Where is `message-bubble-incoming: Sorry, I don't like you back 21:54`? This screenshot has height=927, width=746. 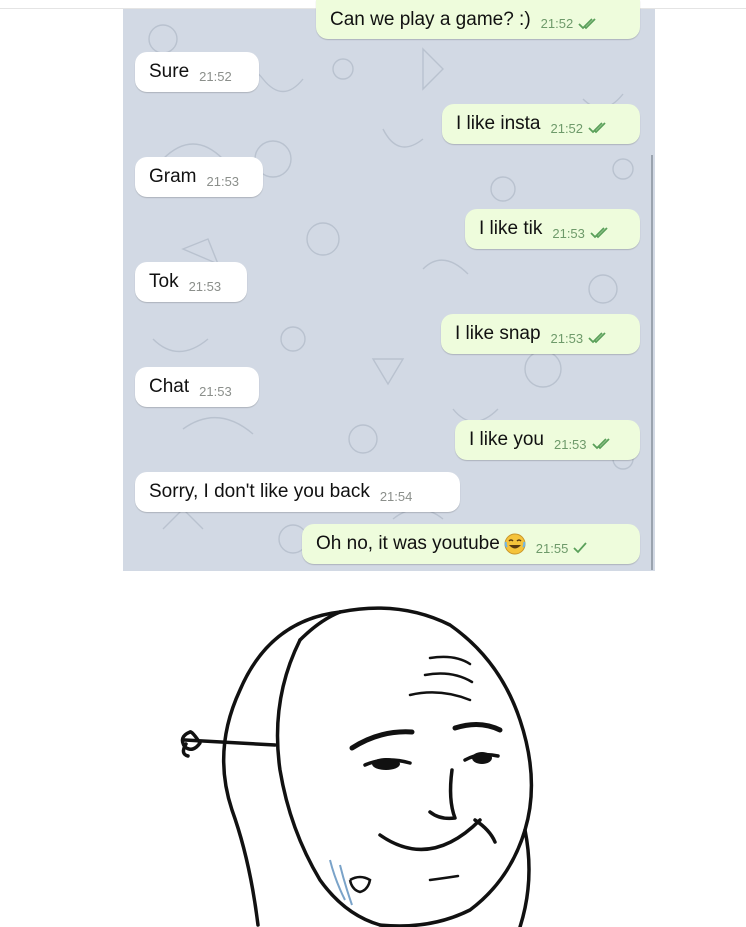 message-bubble-incoming: Sorry, I don't like you back 21:54 is located at coordinates (297, 492).